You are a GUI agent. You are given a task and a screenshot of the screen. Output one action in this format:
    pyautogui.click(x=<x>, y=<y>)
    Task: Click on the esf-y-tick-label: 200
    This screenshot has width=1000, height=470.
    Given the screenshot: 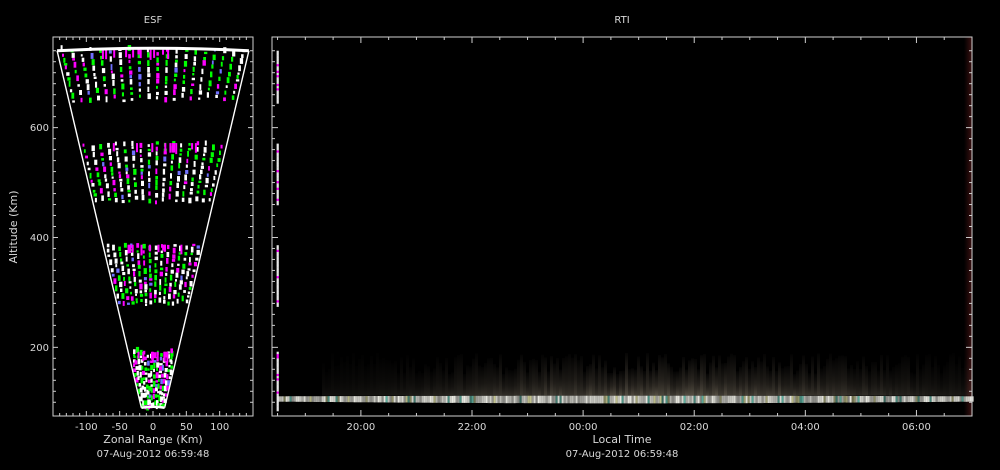 What is the action you would take?
    pyautogui.click(x=39, y=348)
    